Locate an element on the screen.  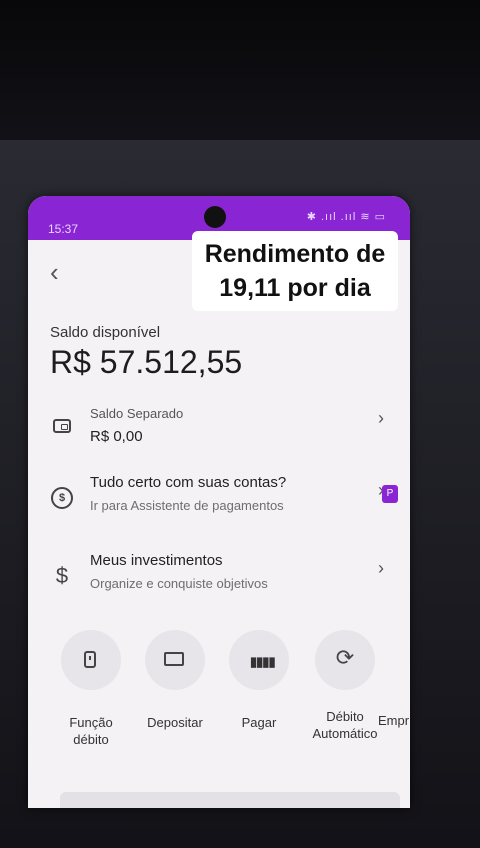
balance-label: Saldo disponível is located at coordinates (105, 332).